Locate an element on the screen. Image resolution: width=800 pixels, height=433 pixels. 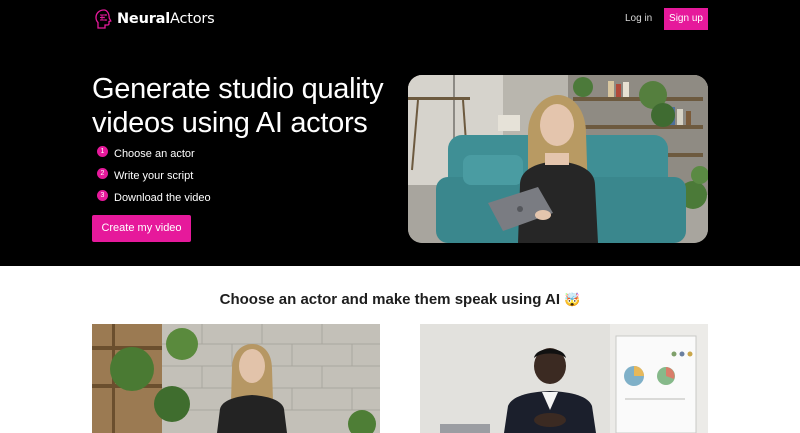
logo-text-bold: Neural is located at coordinates (143, 19).